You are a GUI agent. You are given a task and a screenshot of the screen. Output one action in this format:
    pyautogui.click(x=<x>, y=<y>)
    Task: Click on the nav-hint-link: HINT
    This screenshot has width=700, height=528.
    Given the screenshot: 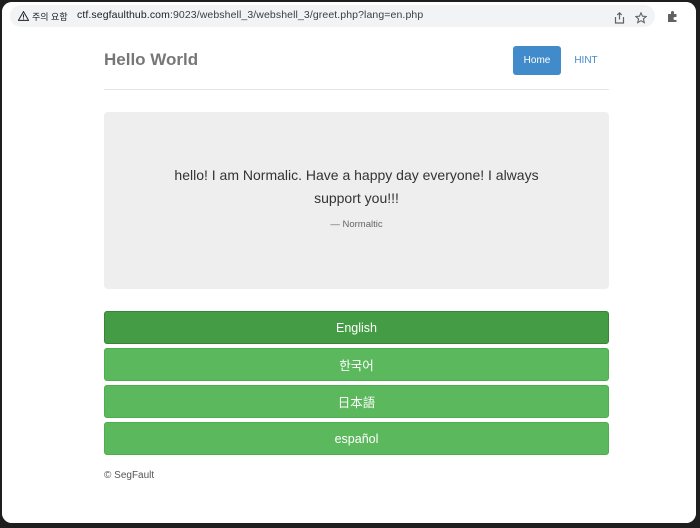 What is the action you would take?
    pyautogui.click(x=586, y=60)
    